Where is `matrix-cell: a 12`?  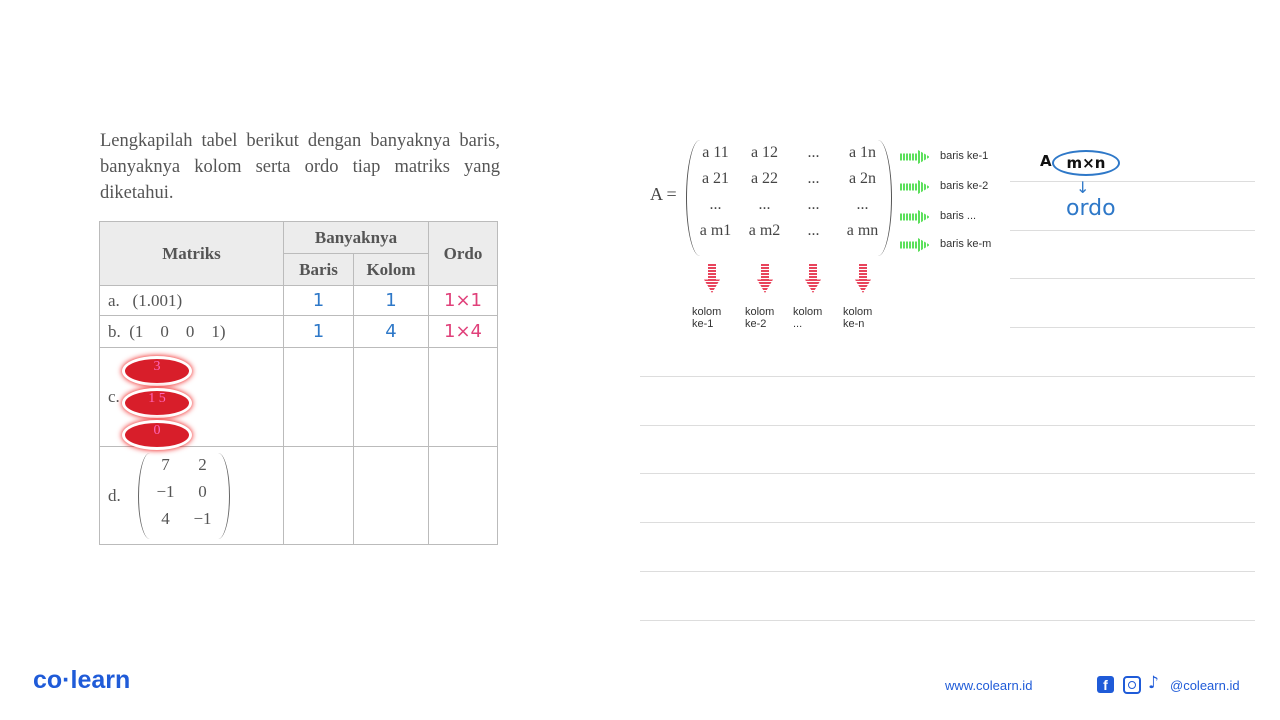
matrix-cell: a 12 is located at coordinates (764, 152).